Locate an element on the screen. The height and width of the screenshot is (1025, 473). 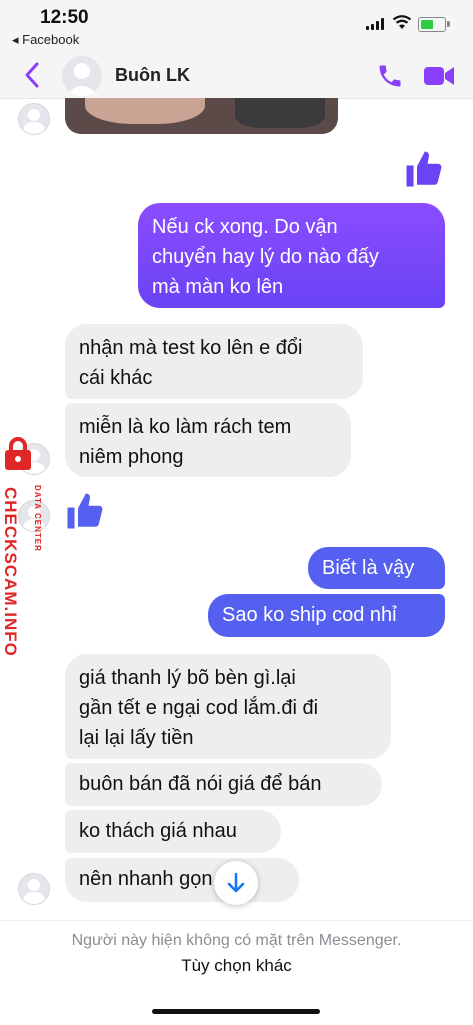
wifi-icon is located at coordinates (402, 24).